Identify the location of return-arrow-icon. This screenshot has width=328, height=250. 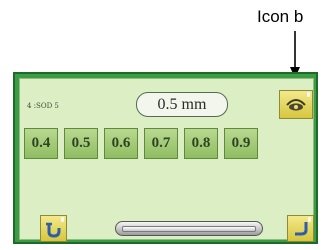
(300, 228).